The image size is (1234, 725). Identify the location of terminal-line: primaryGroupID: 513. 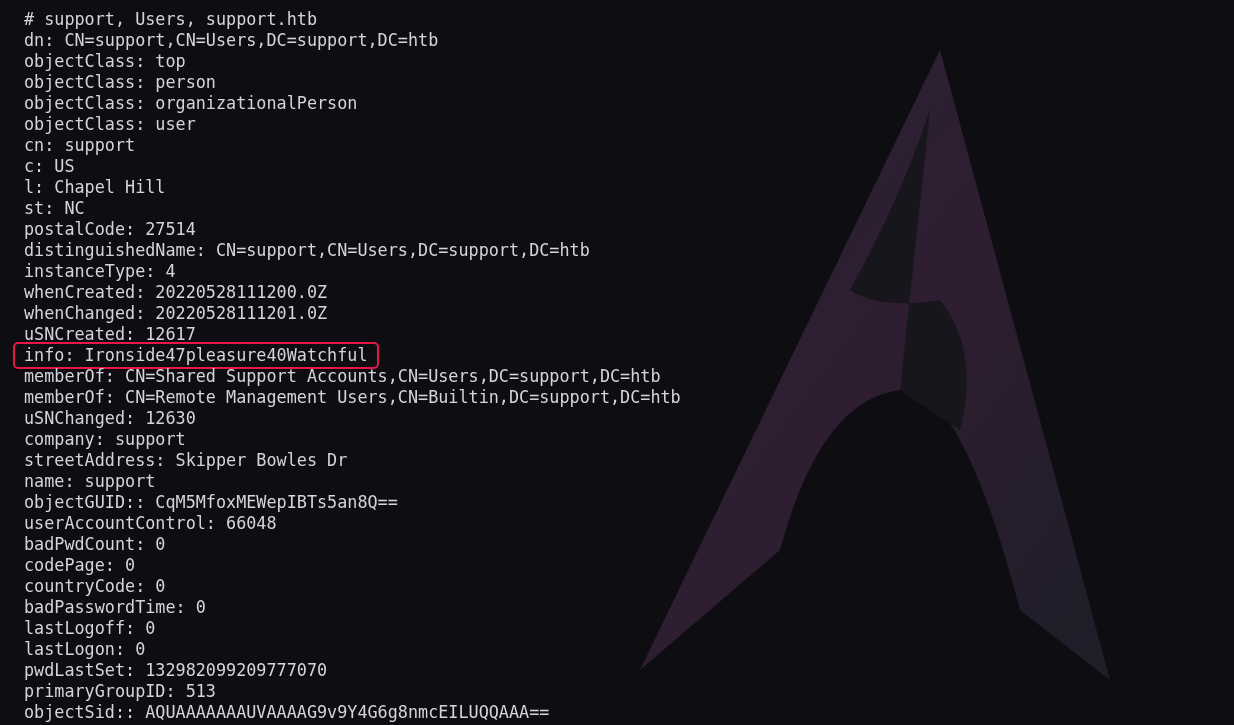
(120, 691).